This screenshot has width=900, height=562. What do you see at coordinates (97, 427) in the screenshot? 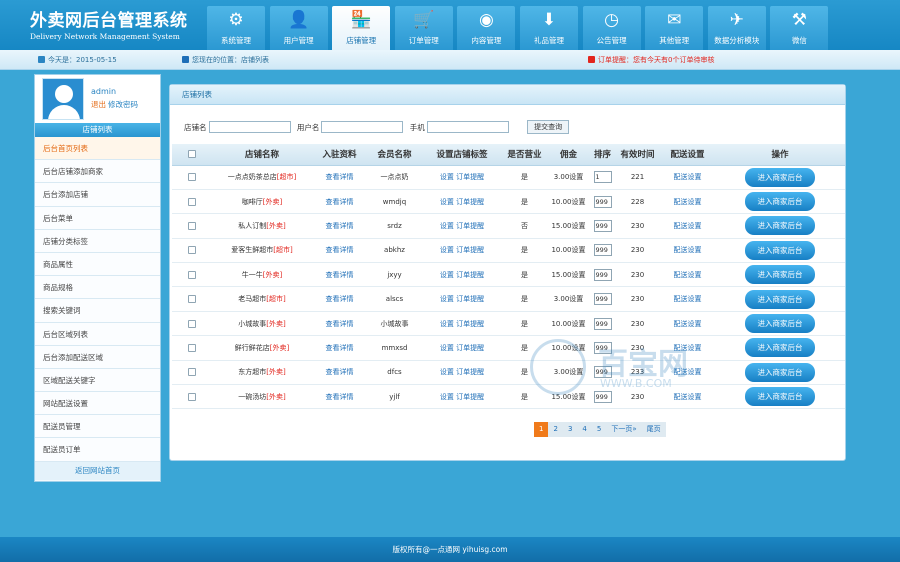
I see `sidebar-menu-item: 配送员管理` at bounding box center [97, 427].